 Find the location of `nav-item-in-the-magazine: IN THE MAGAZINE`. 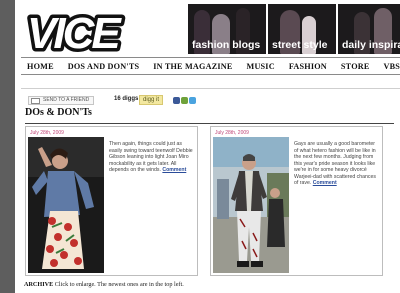

nav-item-in-the-magazine: IN THE MAGAZINE is located at coordinates (193, 66).